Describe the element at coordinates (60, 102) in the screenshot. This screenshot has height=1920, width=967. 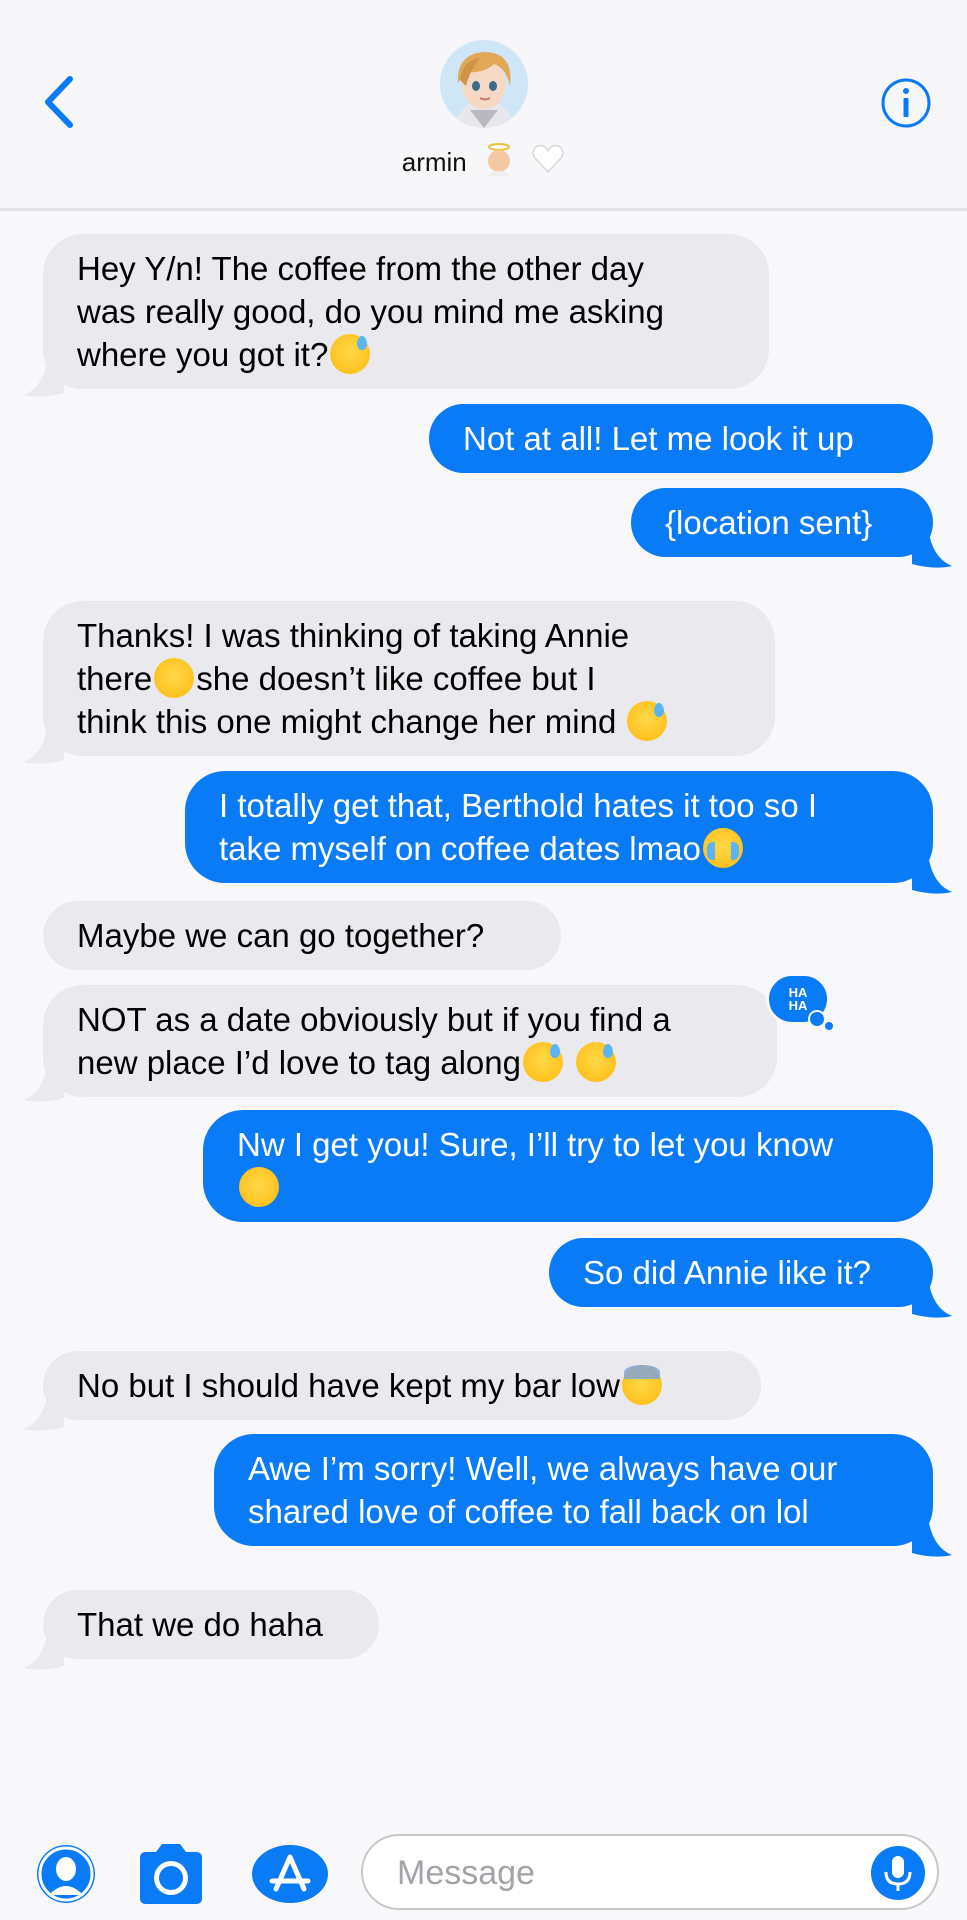
I see `back-chevron-icon` at that location.